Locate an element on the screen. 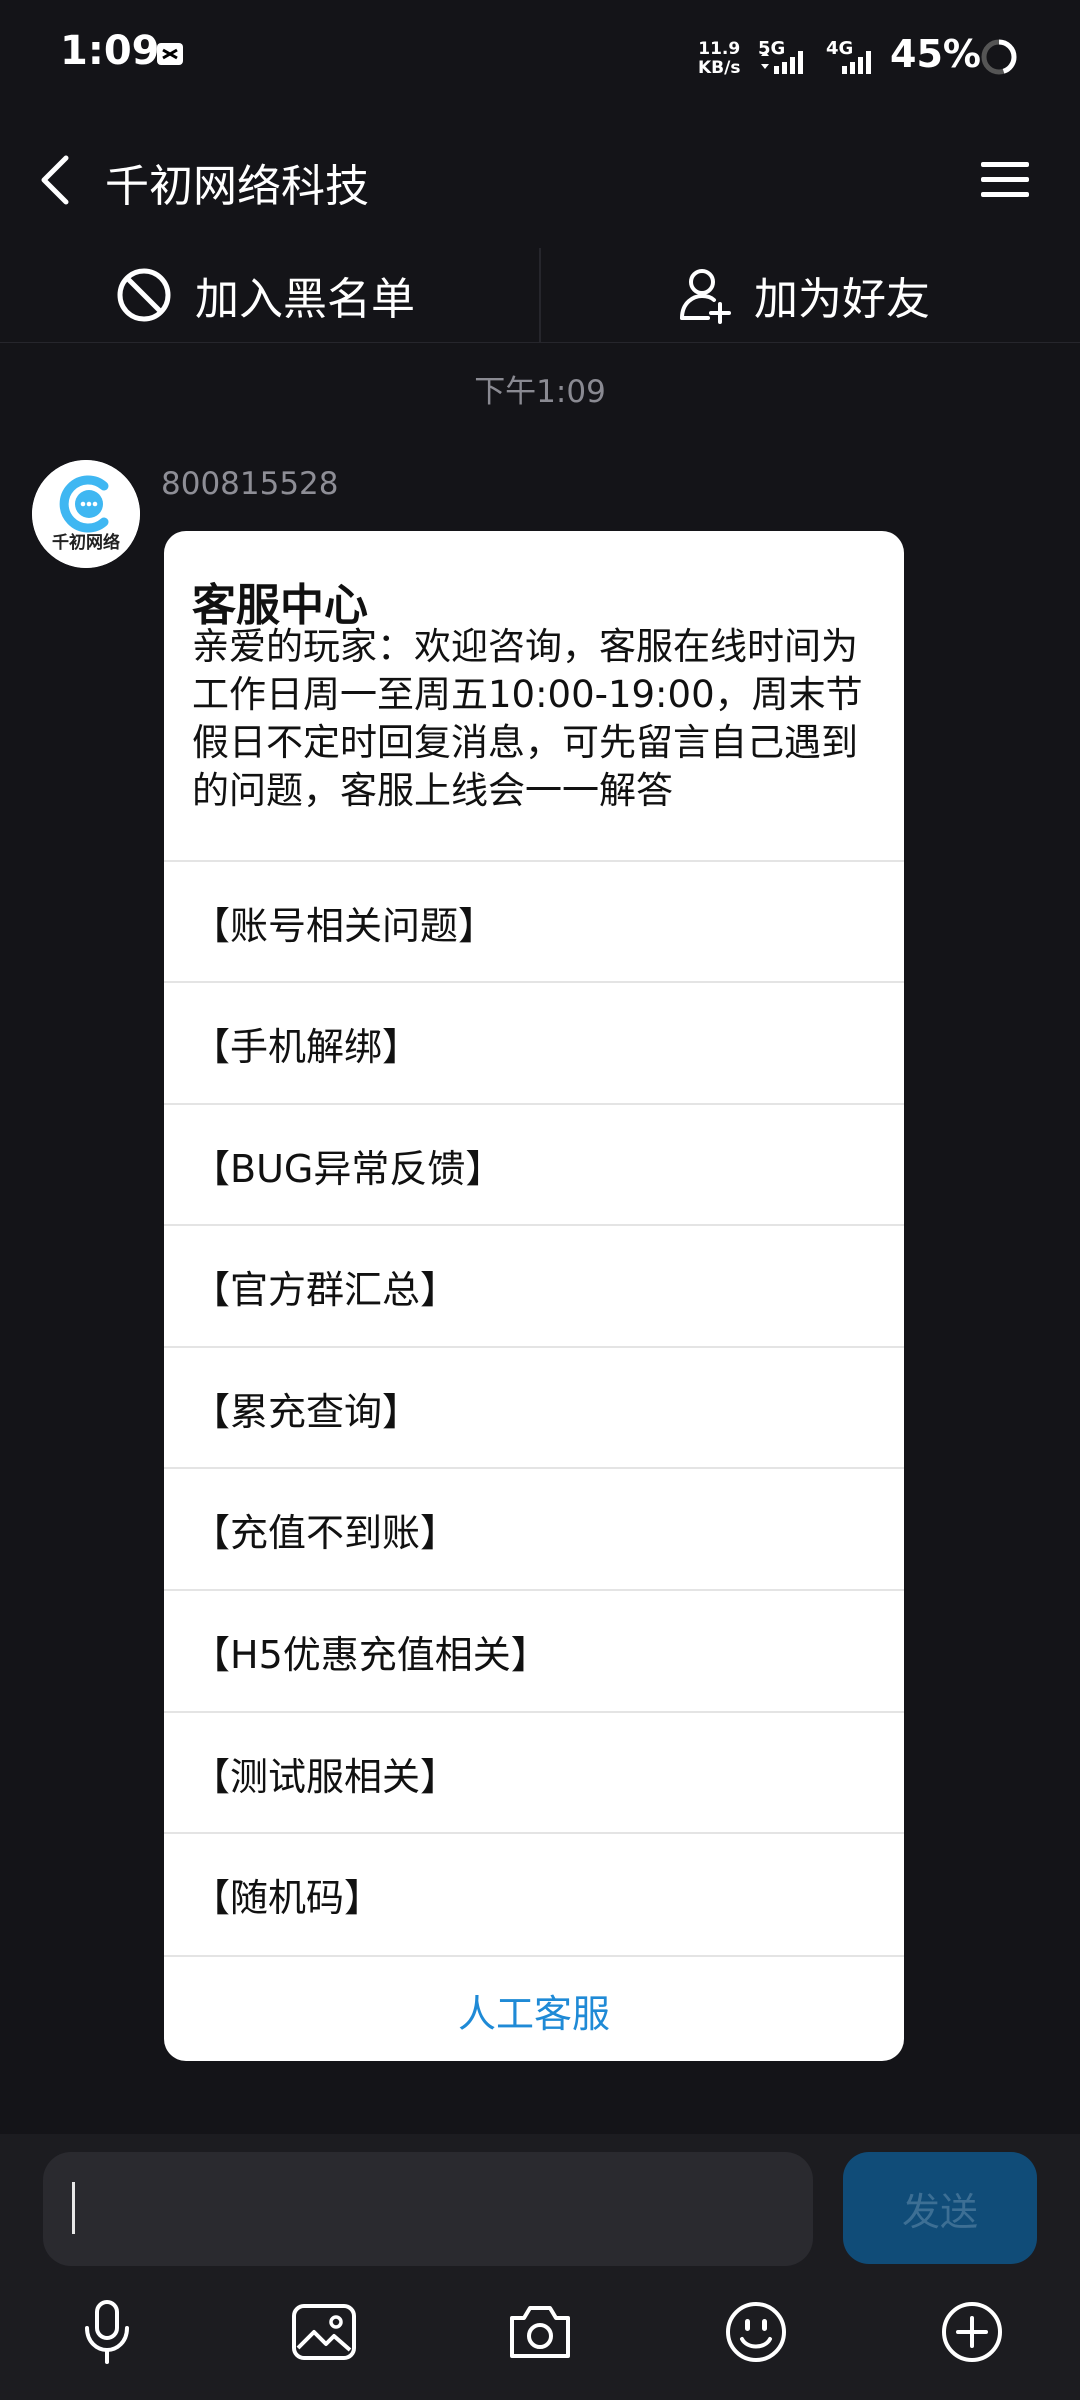  sender-id: 800815528 is located at coordinates (250, 484).